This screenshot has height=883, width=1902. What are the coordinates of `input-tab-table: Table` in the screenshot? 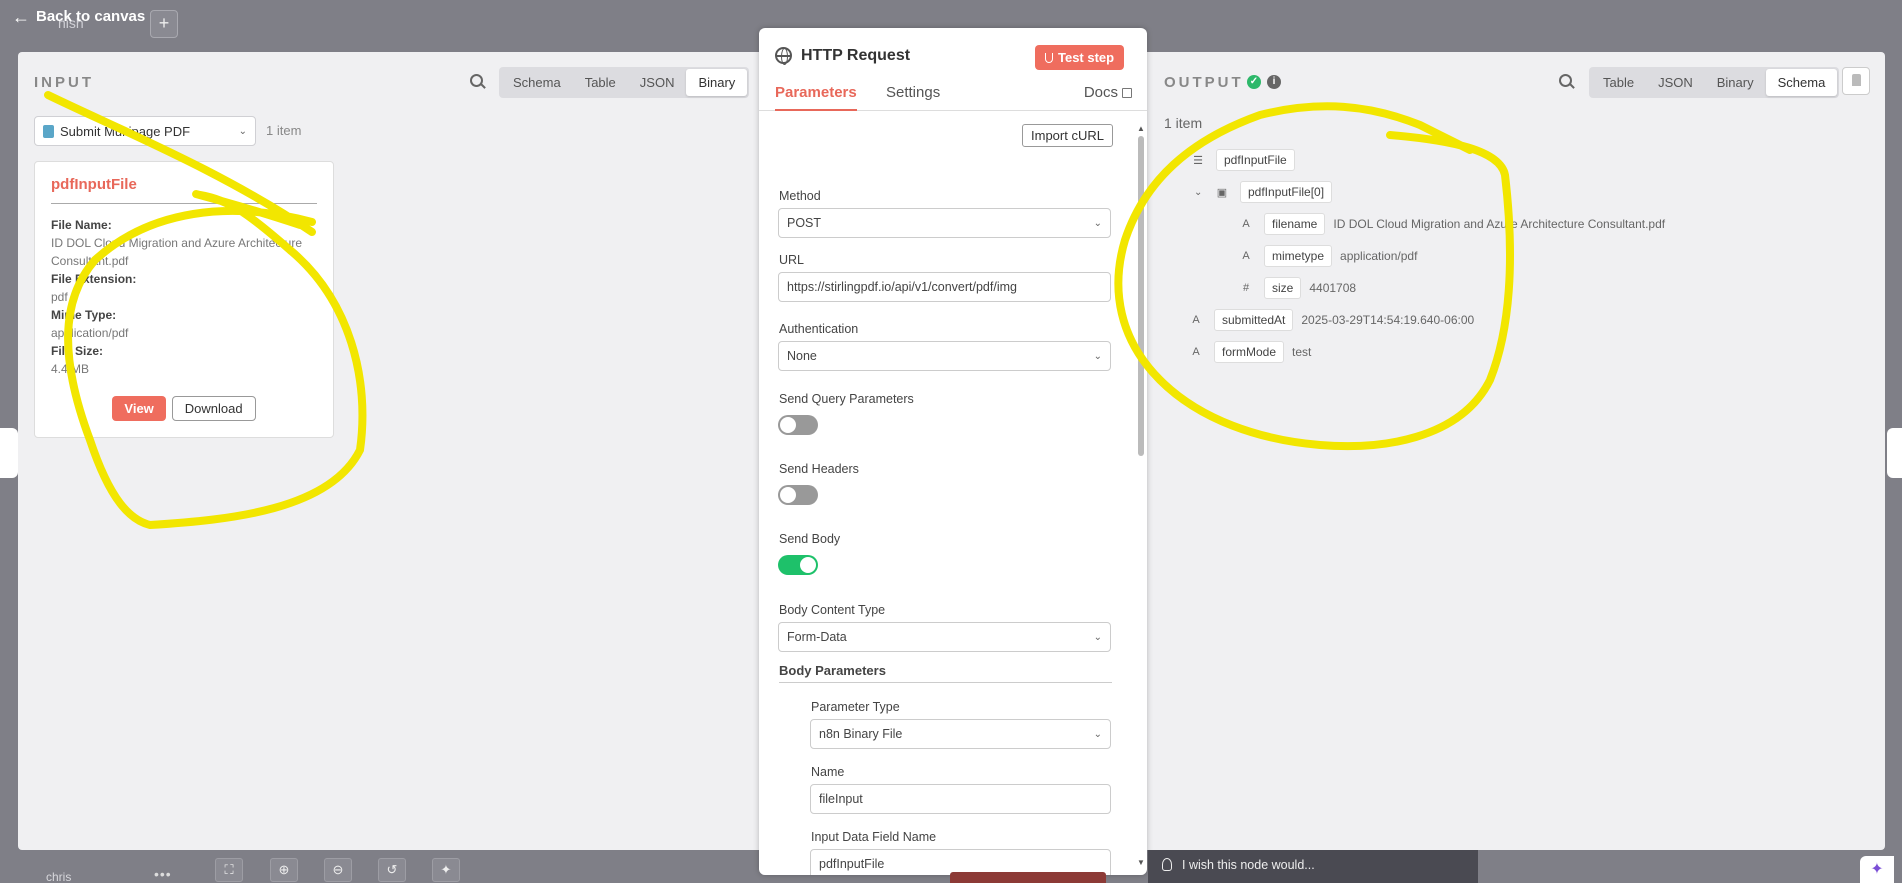 It's located at (600, 82).